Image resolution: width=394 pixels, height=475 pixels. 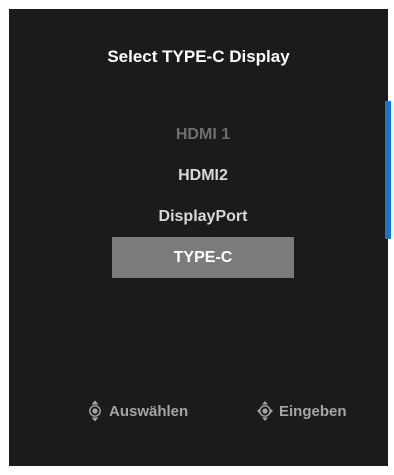 What do you see at coordinates (203, 175) in the screenshot?
I see `option-hdmi2: HDMI2` at bounding box center [203, 175].